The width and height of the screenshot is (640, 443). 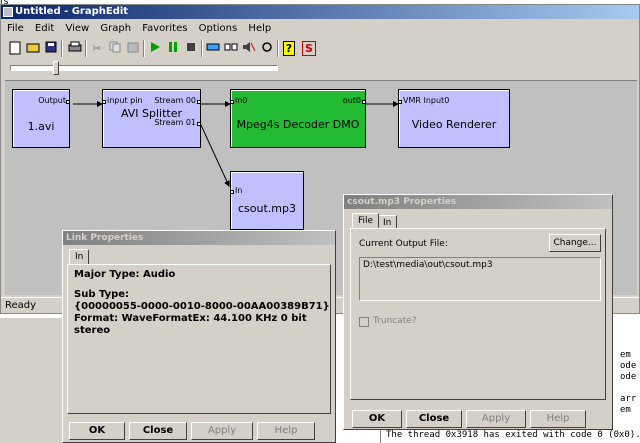 I want to click on in0-pin-label: in0, so click(x=241, y=100).